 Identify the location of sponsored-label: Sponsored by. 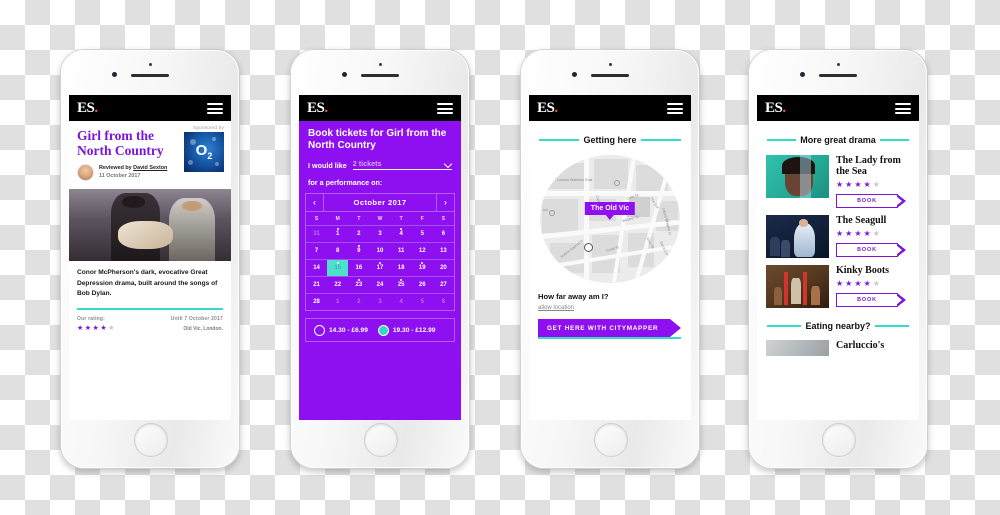
(208, 127).